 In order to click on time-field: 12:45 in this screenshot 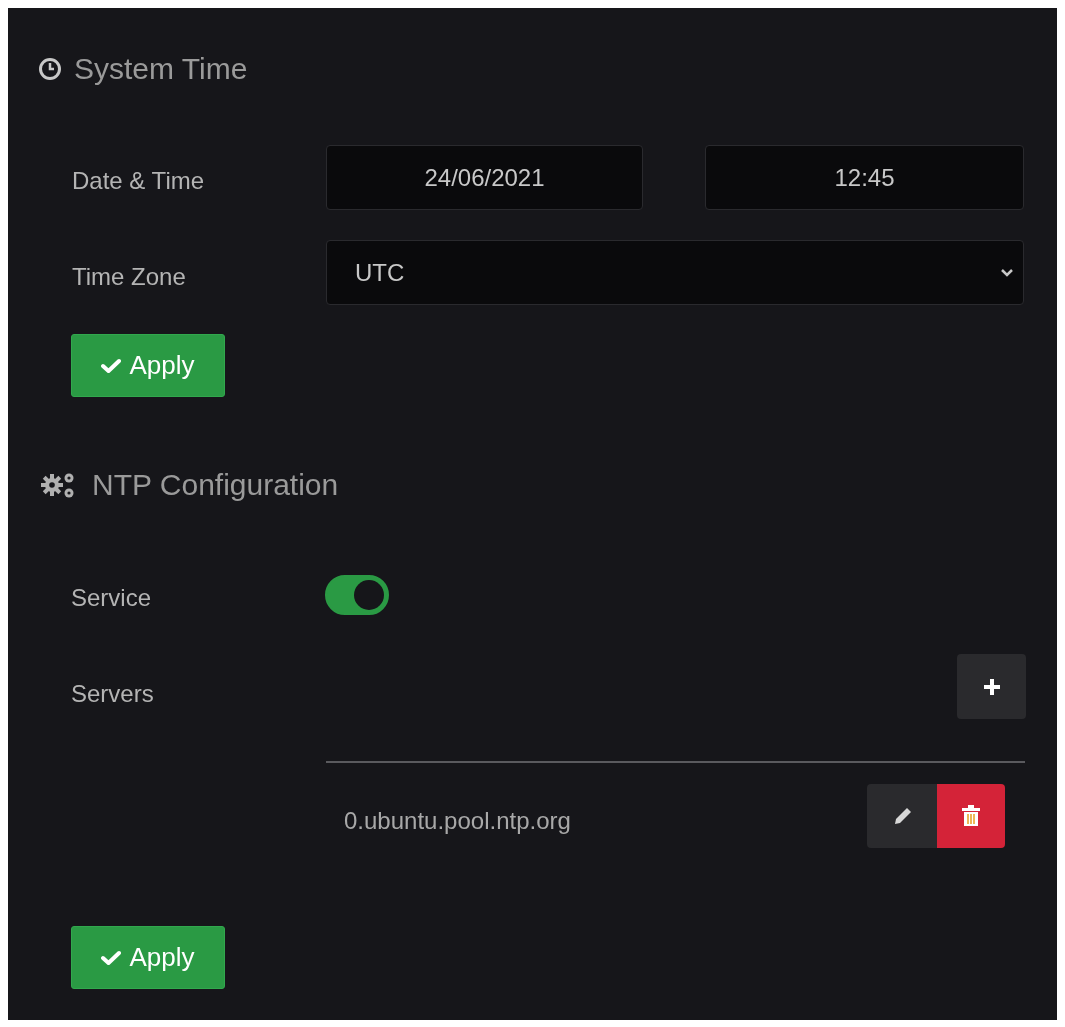, I will do `click(864, 177)`.